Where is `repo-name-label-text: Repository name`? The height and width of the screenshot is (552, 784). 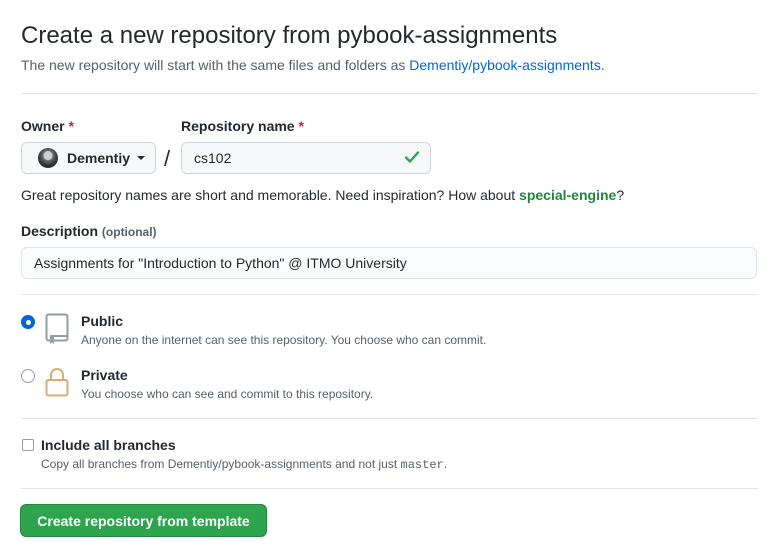
repo-name-label-text: Repository name is located at coordinates (238, 126).